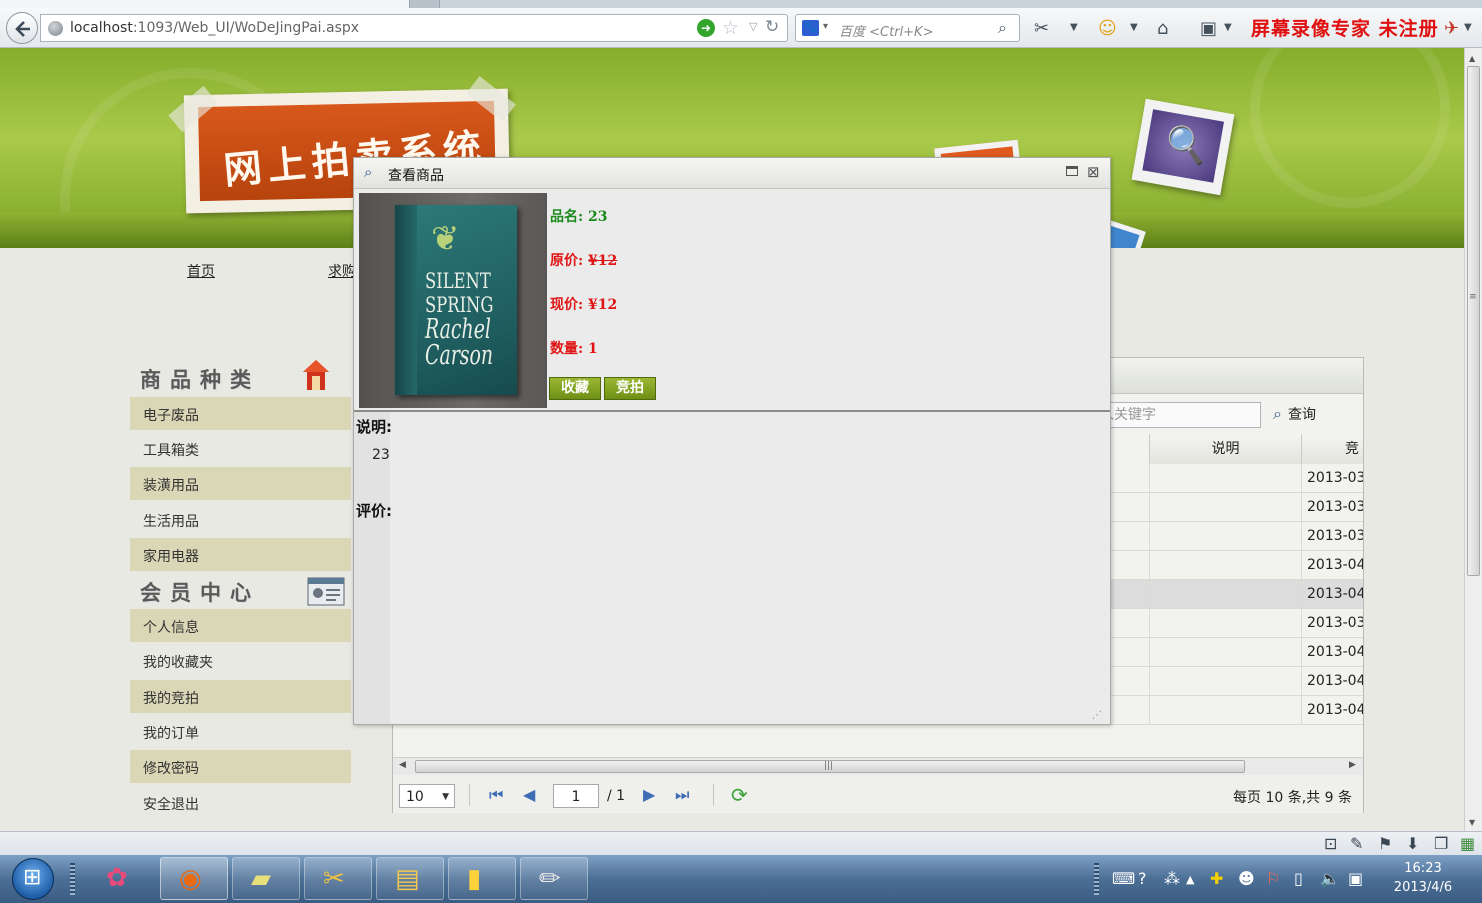 This screenshot has height=903, width=1482. I want to click on query-button: ⌕ 查询, so click(1294, 414).